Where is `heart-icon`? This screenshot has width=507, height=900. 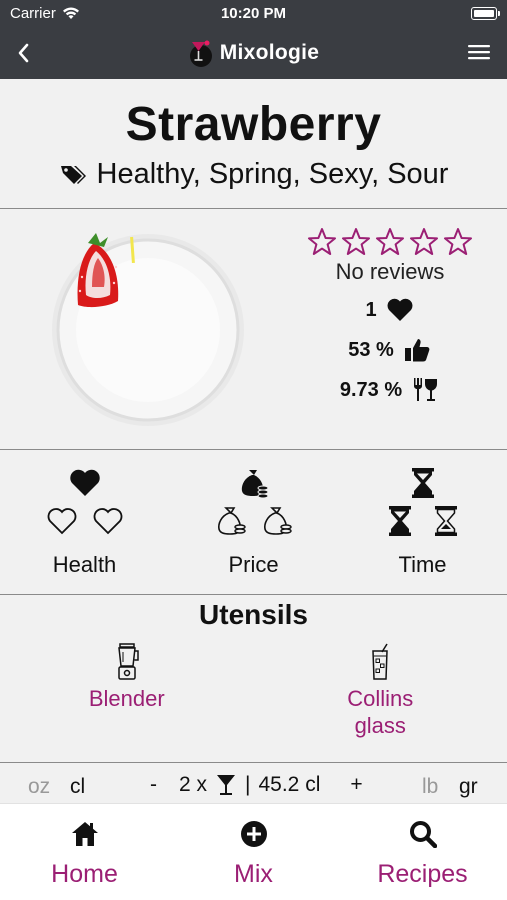 heart-icon is located at coordinates (400, 309).